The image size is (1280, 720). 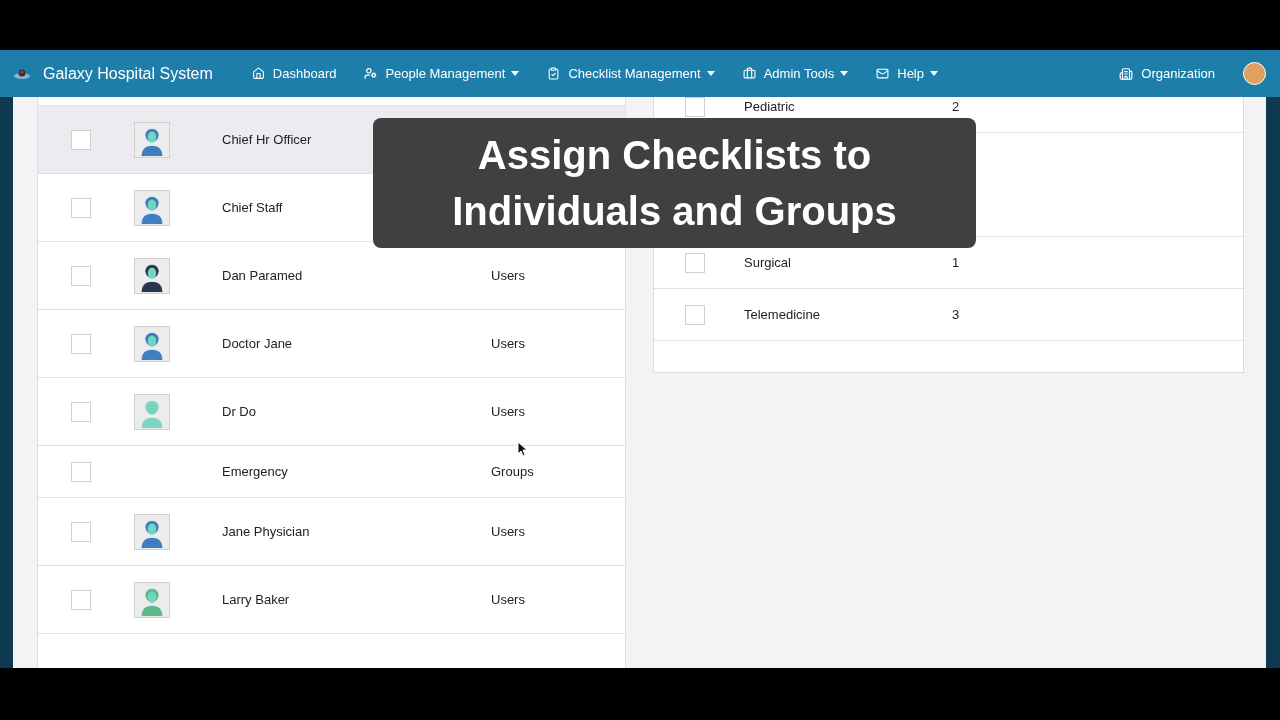 What do you see at coordinates (554, 73) in the screenshot?
I see `checklist-icon` at bounding box center [554, 73].